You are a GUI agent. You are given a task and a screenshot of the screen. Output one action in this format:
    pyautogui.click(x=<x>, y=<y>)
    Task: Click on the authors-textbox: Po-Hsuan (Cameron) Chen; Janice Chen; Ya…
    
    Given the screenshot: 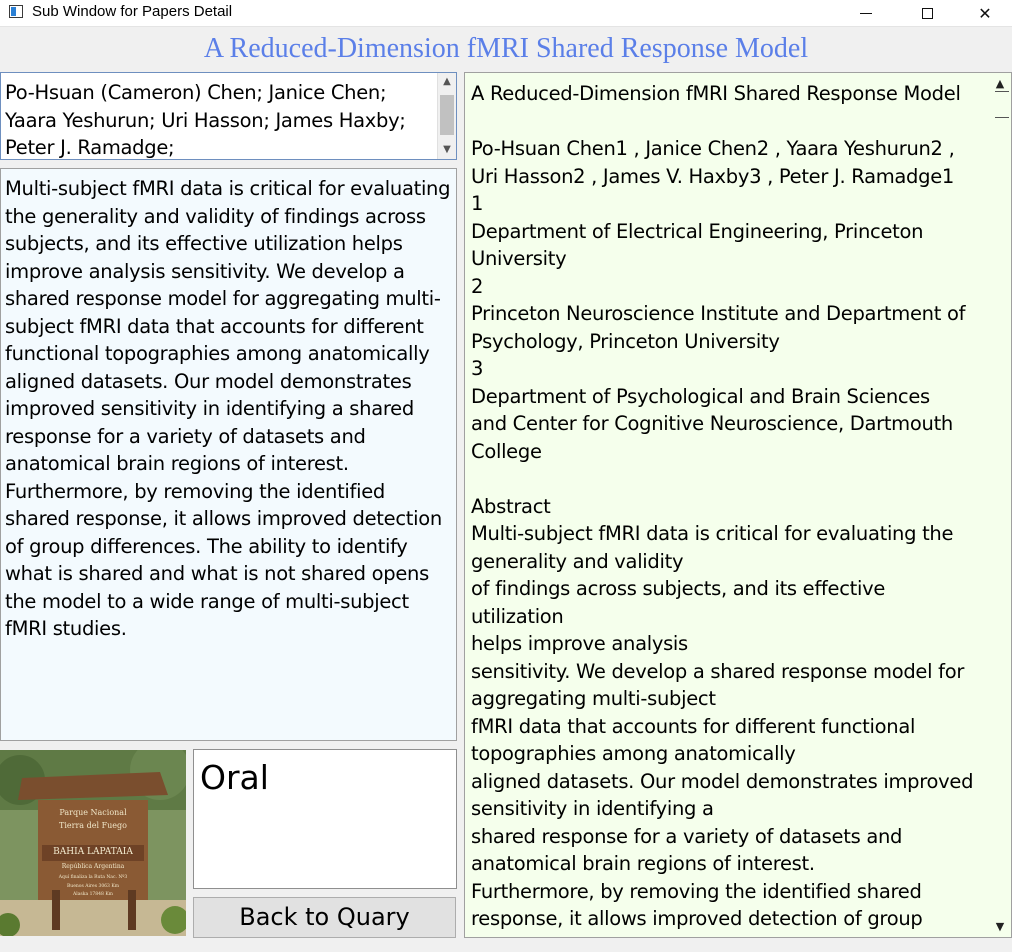 What is the action you would take?
    pyautogui.click(x=228, y=116)
    